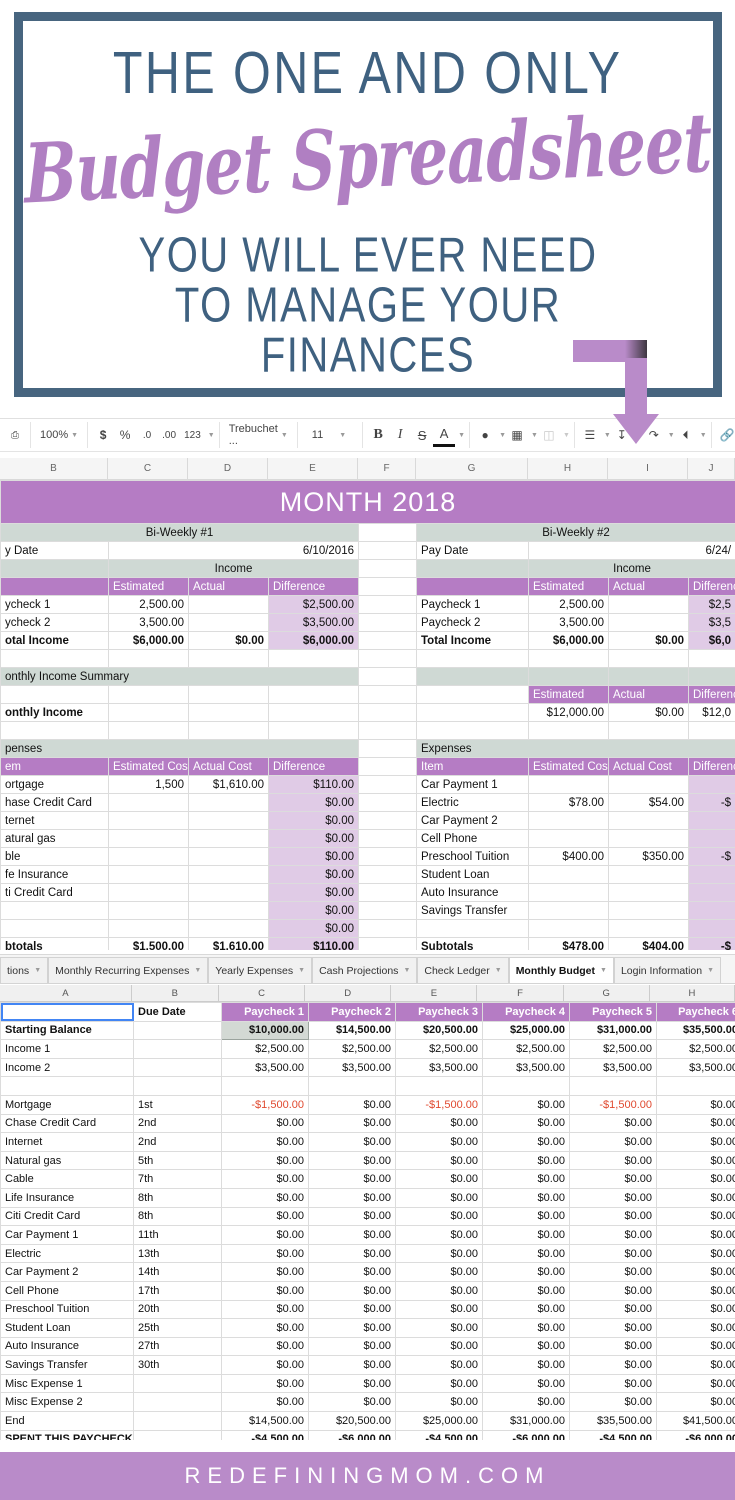  What do you see at coordinates (67, 1290) in the screenshot?
I see `row-label: Cell Phone` at bounding box center [67, 1290].